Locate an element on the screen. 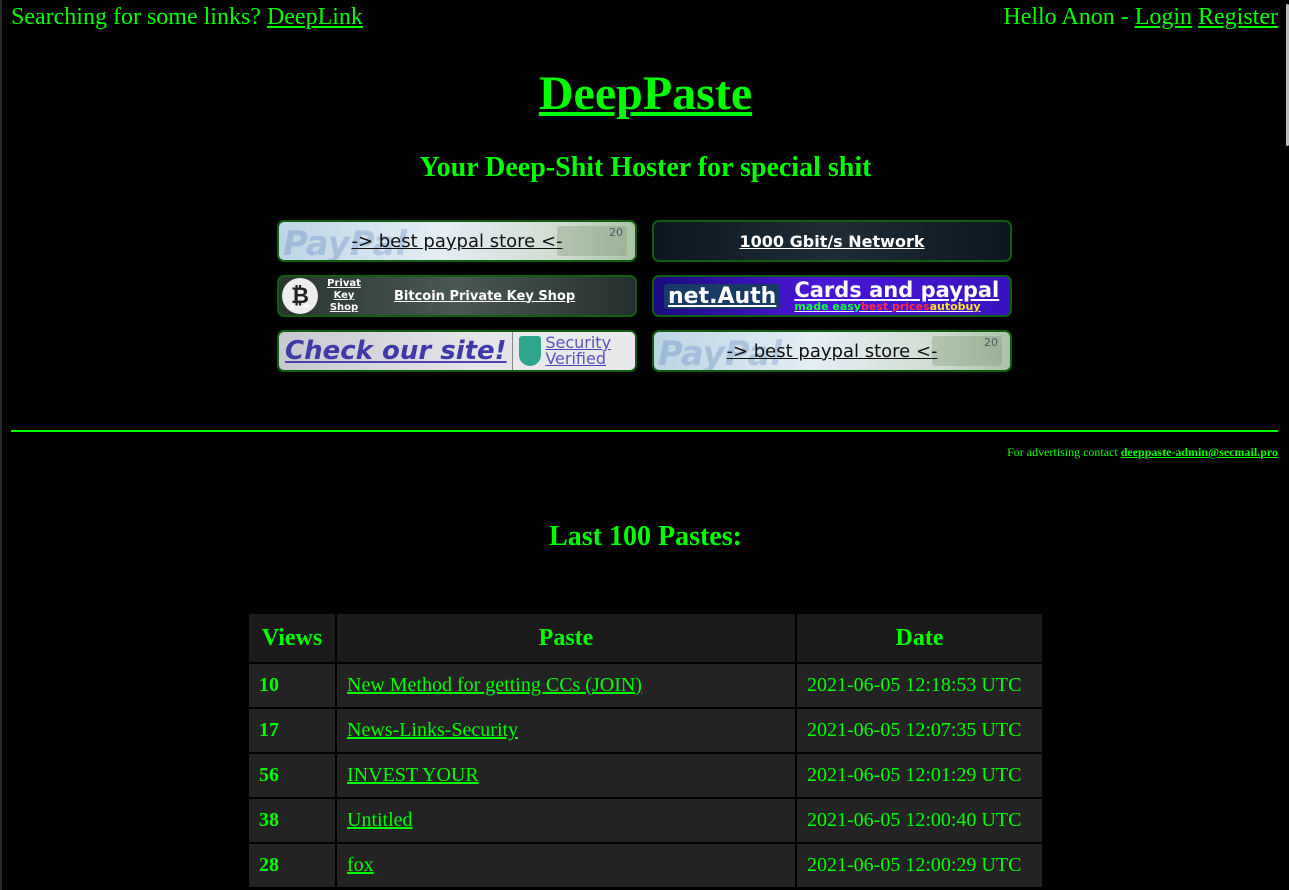 The height and width of the screenshot is (890, 1289). paste-link: Untitled is located at coordinates (380, 820).